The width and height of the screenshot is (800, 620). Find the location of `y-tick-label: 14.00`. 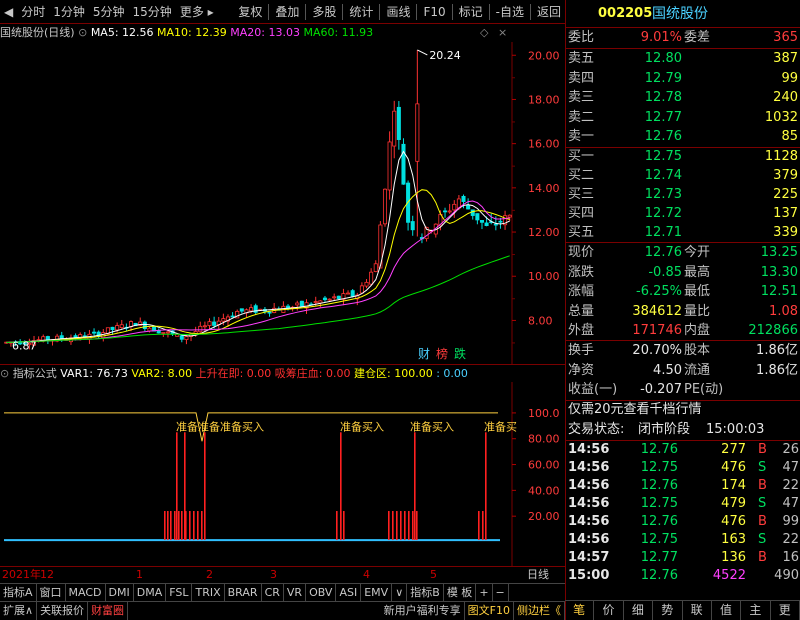

y-tick-label: 14.00 is located at coordinates (544, 188).